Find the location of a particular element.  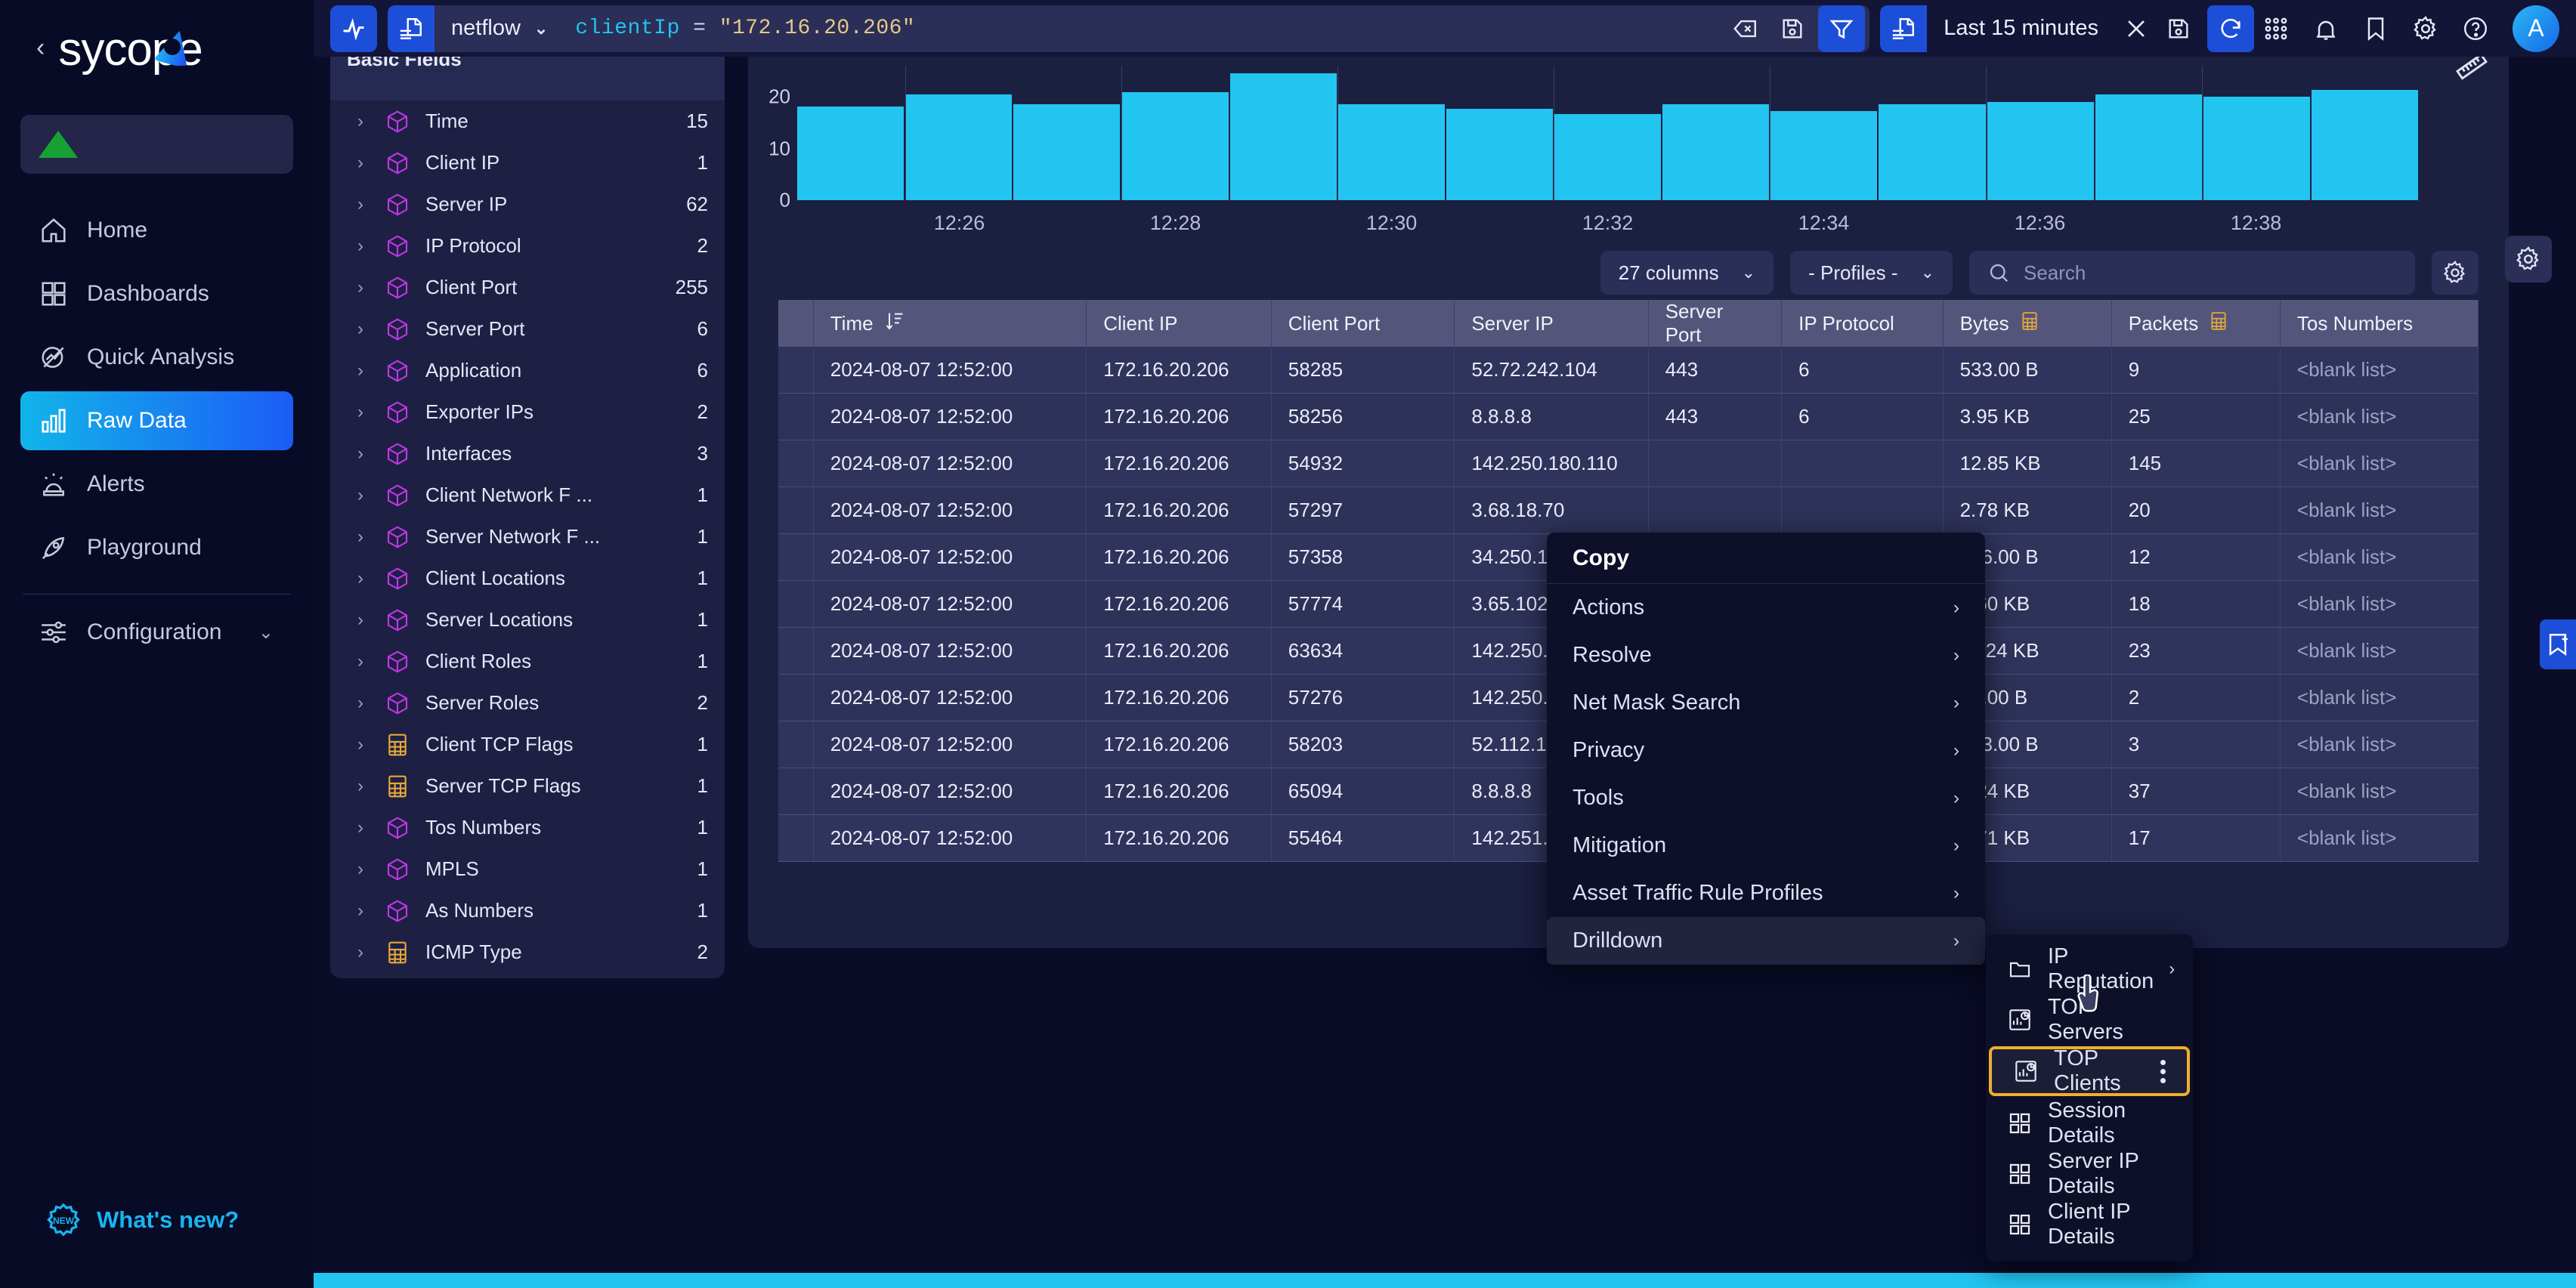

table-cell: 2 is located at coordinates (2196, 698).